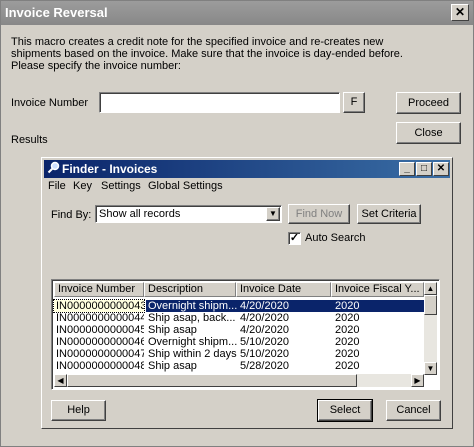 The height and width of the screenshot is (447, 474). I want to click on search-icon, so click(53, 170).